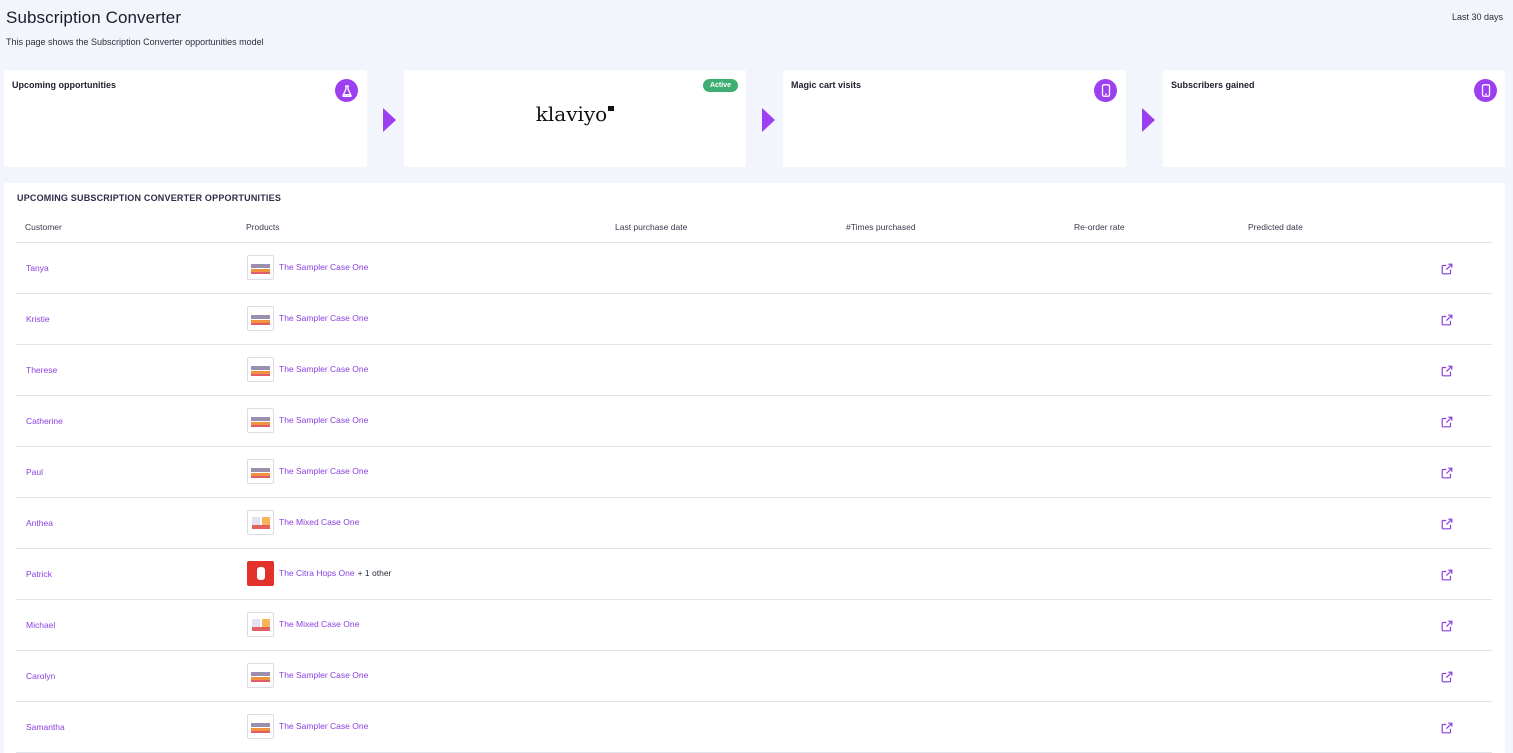  What do you see at coordinates (720, 85) in the screenshot?
I see `status-badge: Active` at bounding box center [720, 85].